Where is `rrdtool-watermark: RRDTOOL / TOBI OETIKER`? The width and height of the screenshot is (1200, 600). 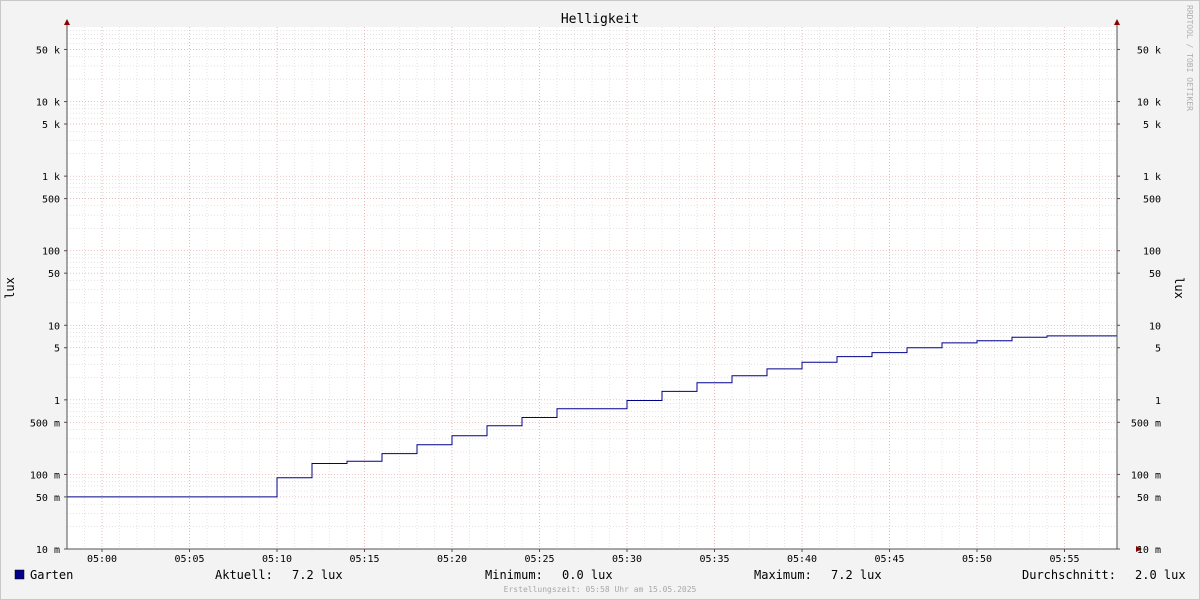
rrdtool-watermark: RRDTOOL / TOBI OETIKER is located at coordinates (1189, 58).